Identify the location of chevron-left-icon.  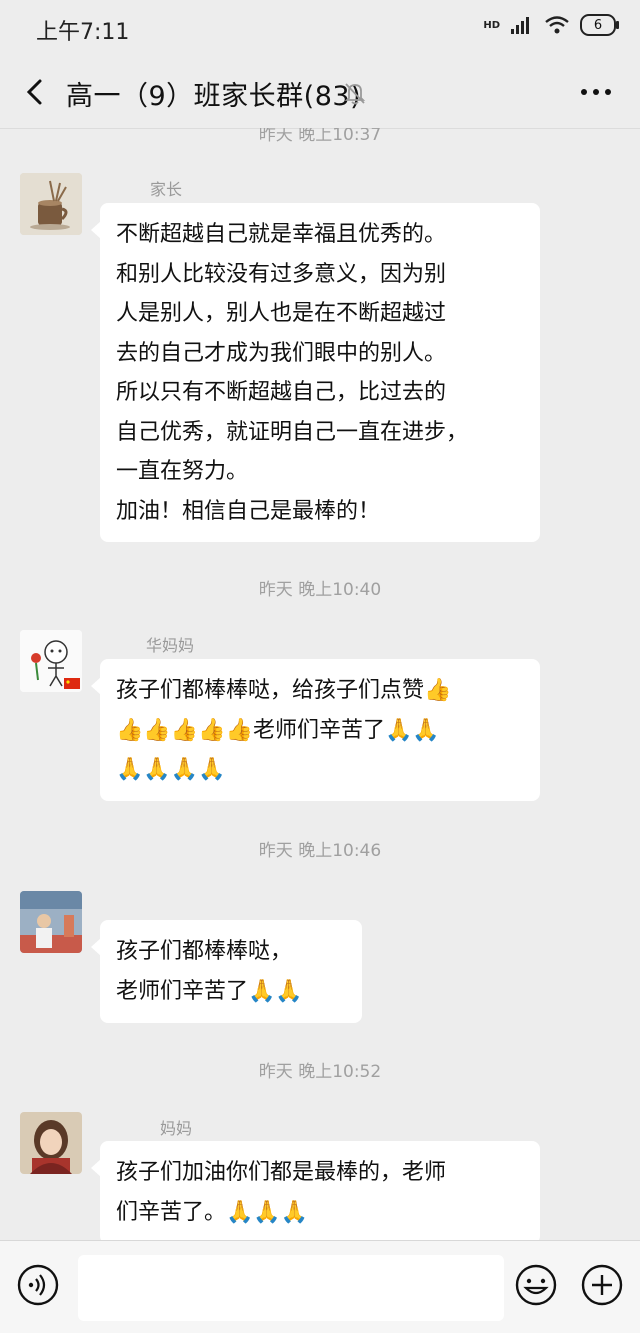
(36, 92).